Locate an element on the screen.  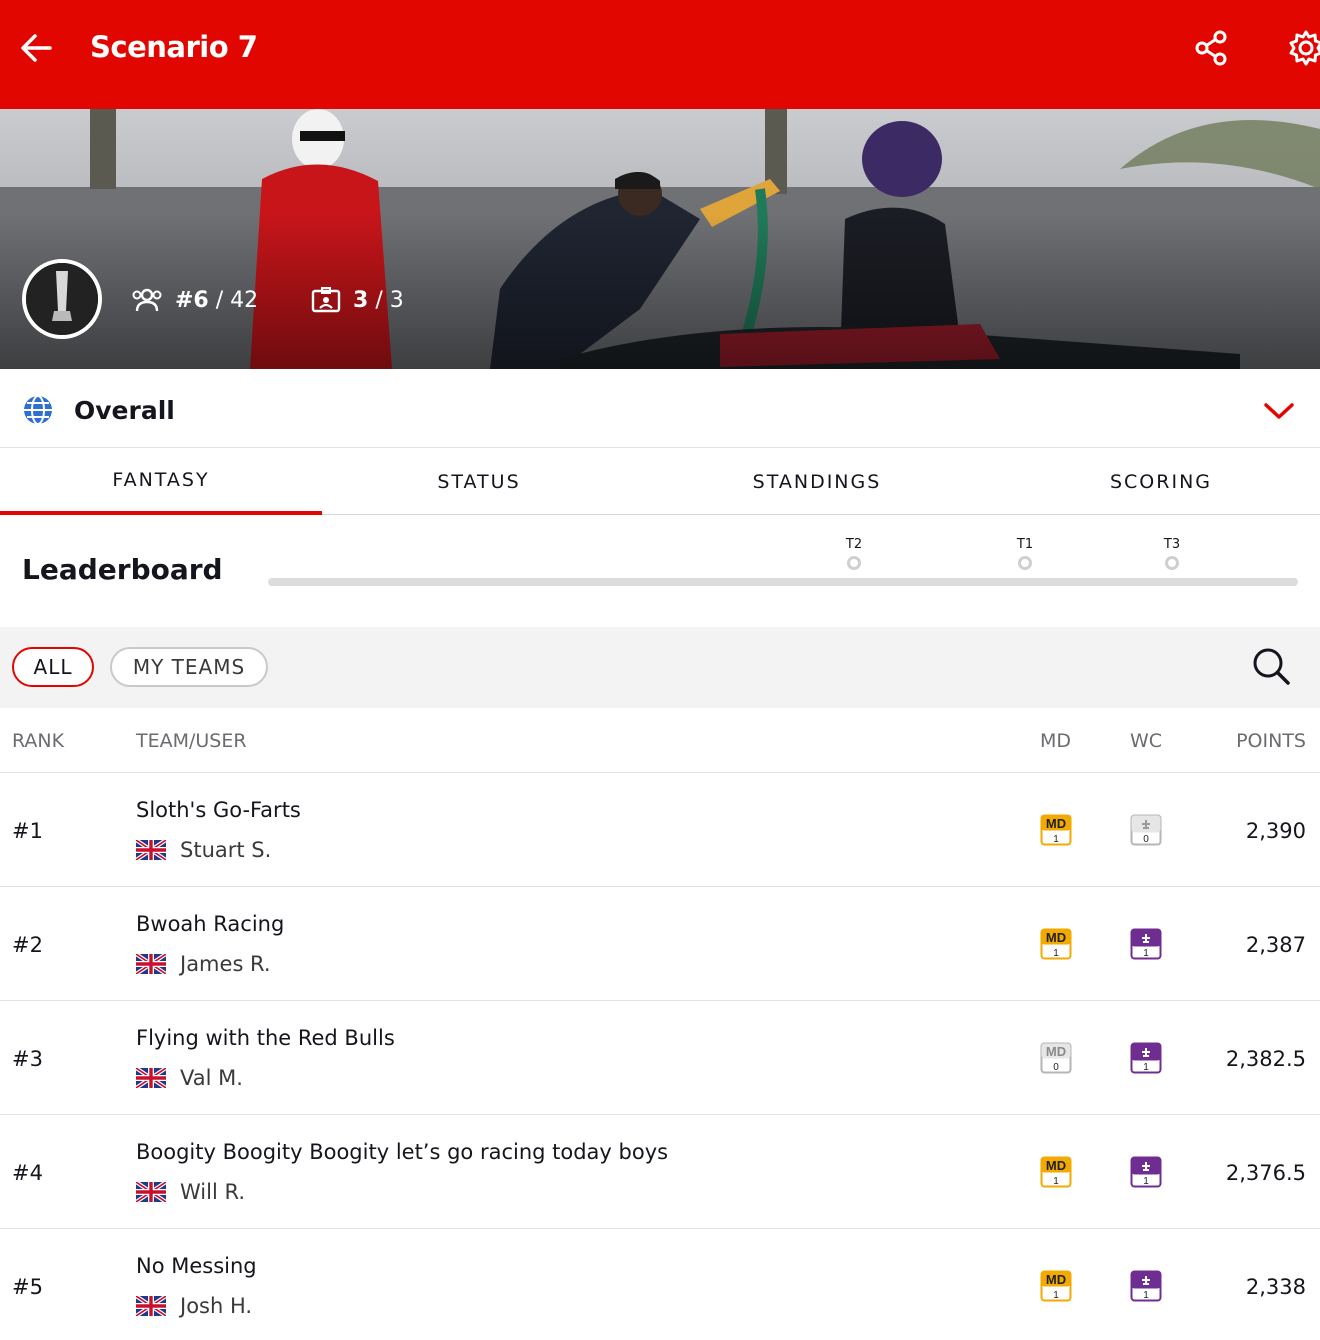
chevron-down-icon is located at coordinates (1279, 411).